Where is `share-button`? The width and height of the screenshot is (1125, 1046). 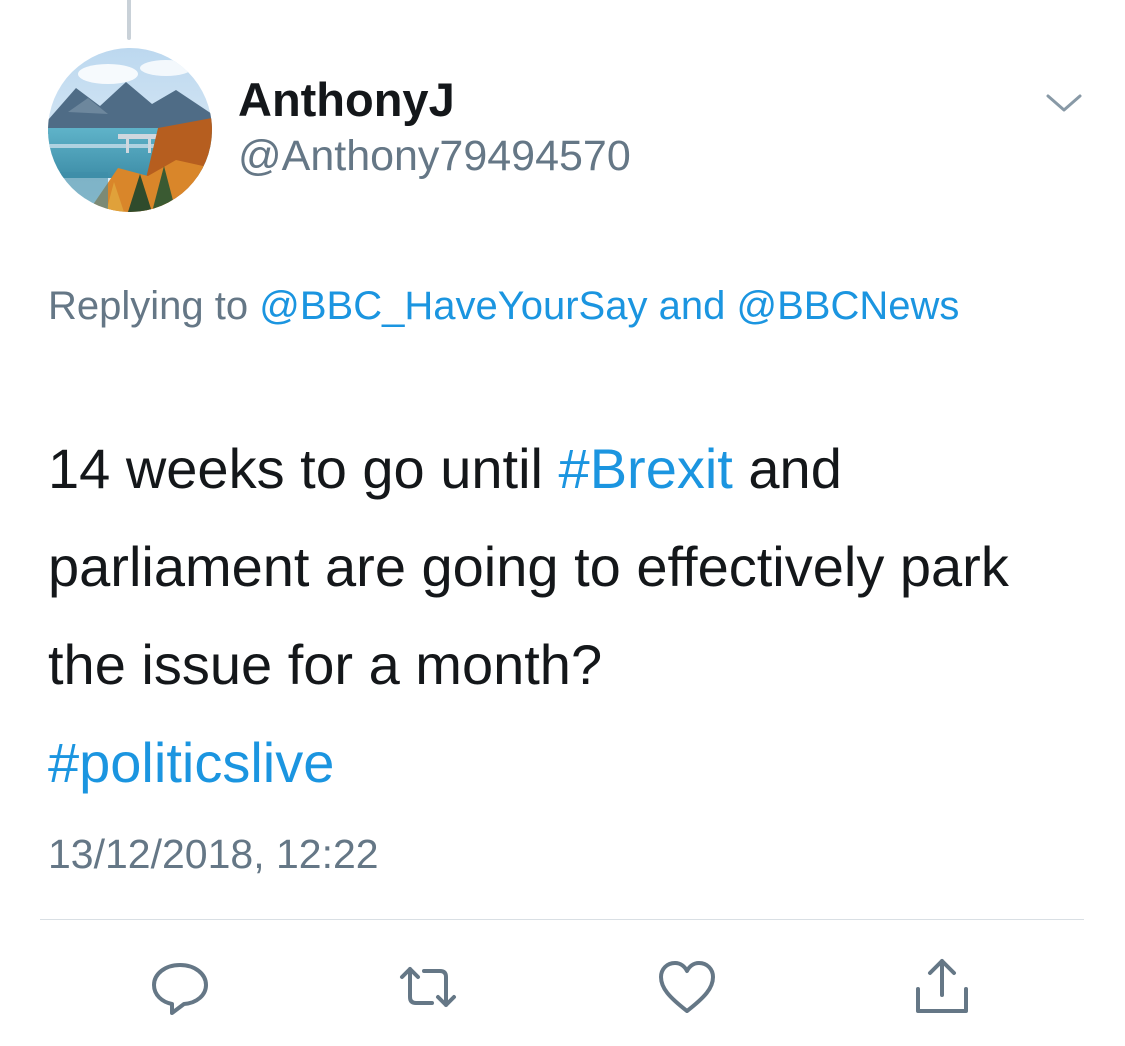 share-button is located at coordinates (942, 987).